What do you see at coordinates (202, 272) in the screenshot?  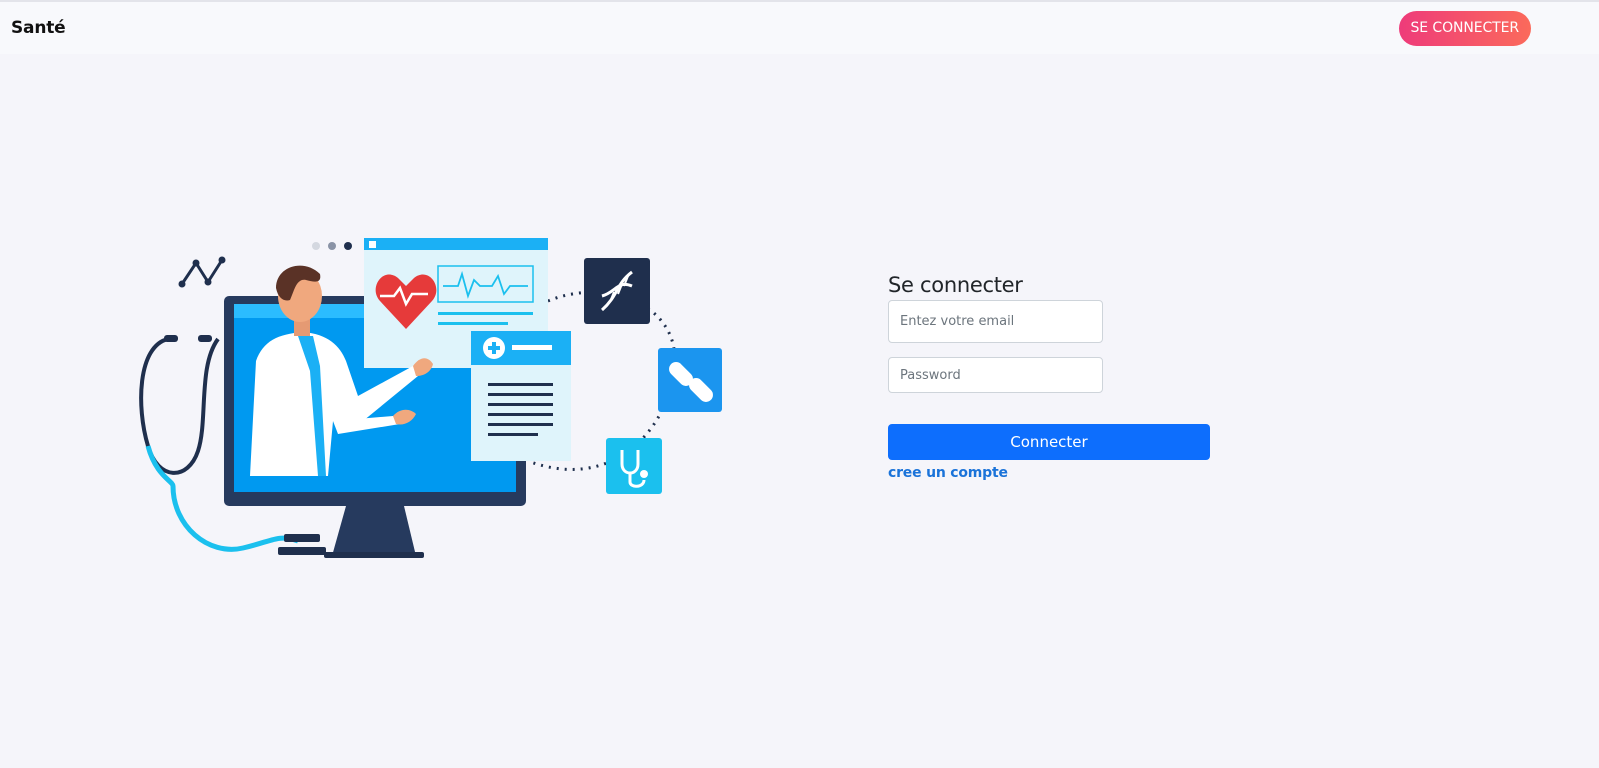 I see `chart-line-icon` at bounding box center [202, 272].